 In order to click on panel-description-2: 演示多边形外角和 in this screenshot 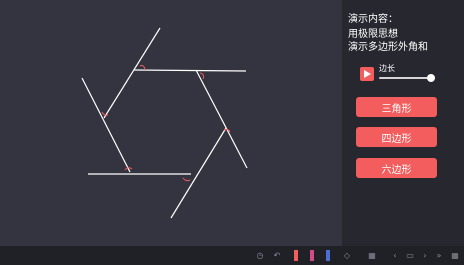, I will do `click(388, 47)`.